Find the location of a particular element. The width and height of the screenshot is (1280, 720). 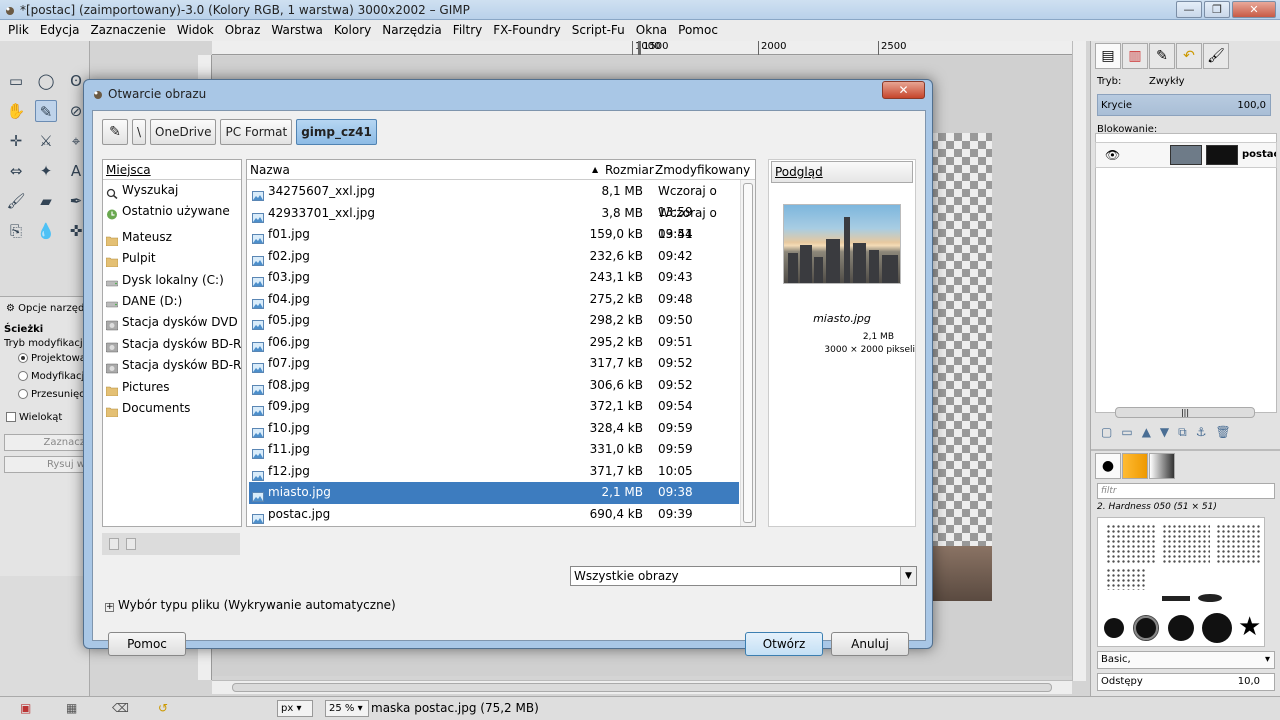

ellipse-select-tool-icon: ◯ is located at coordinates (46, 81).